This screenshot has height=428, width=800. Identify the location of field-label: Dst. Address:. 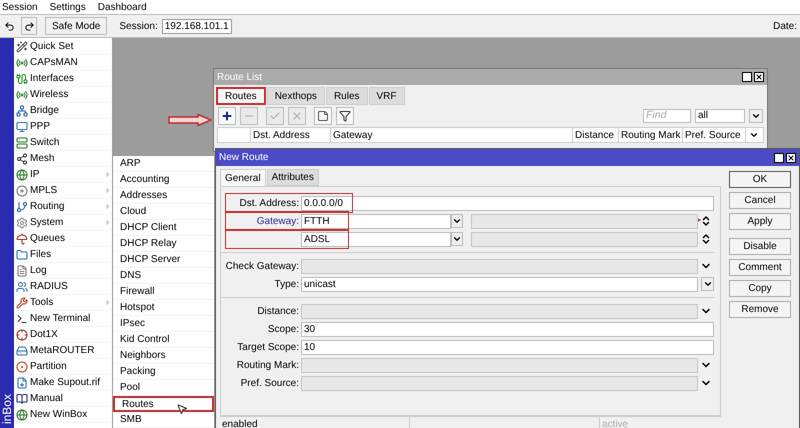
(269, 203).